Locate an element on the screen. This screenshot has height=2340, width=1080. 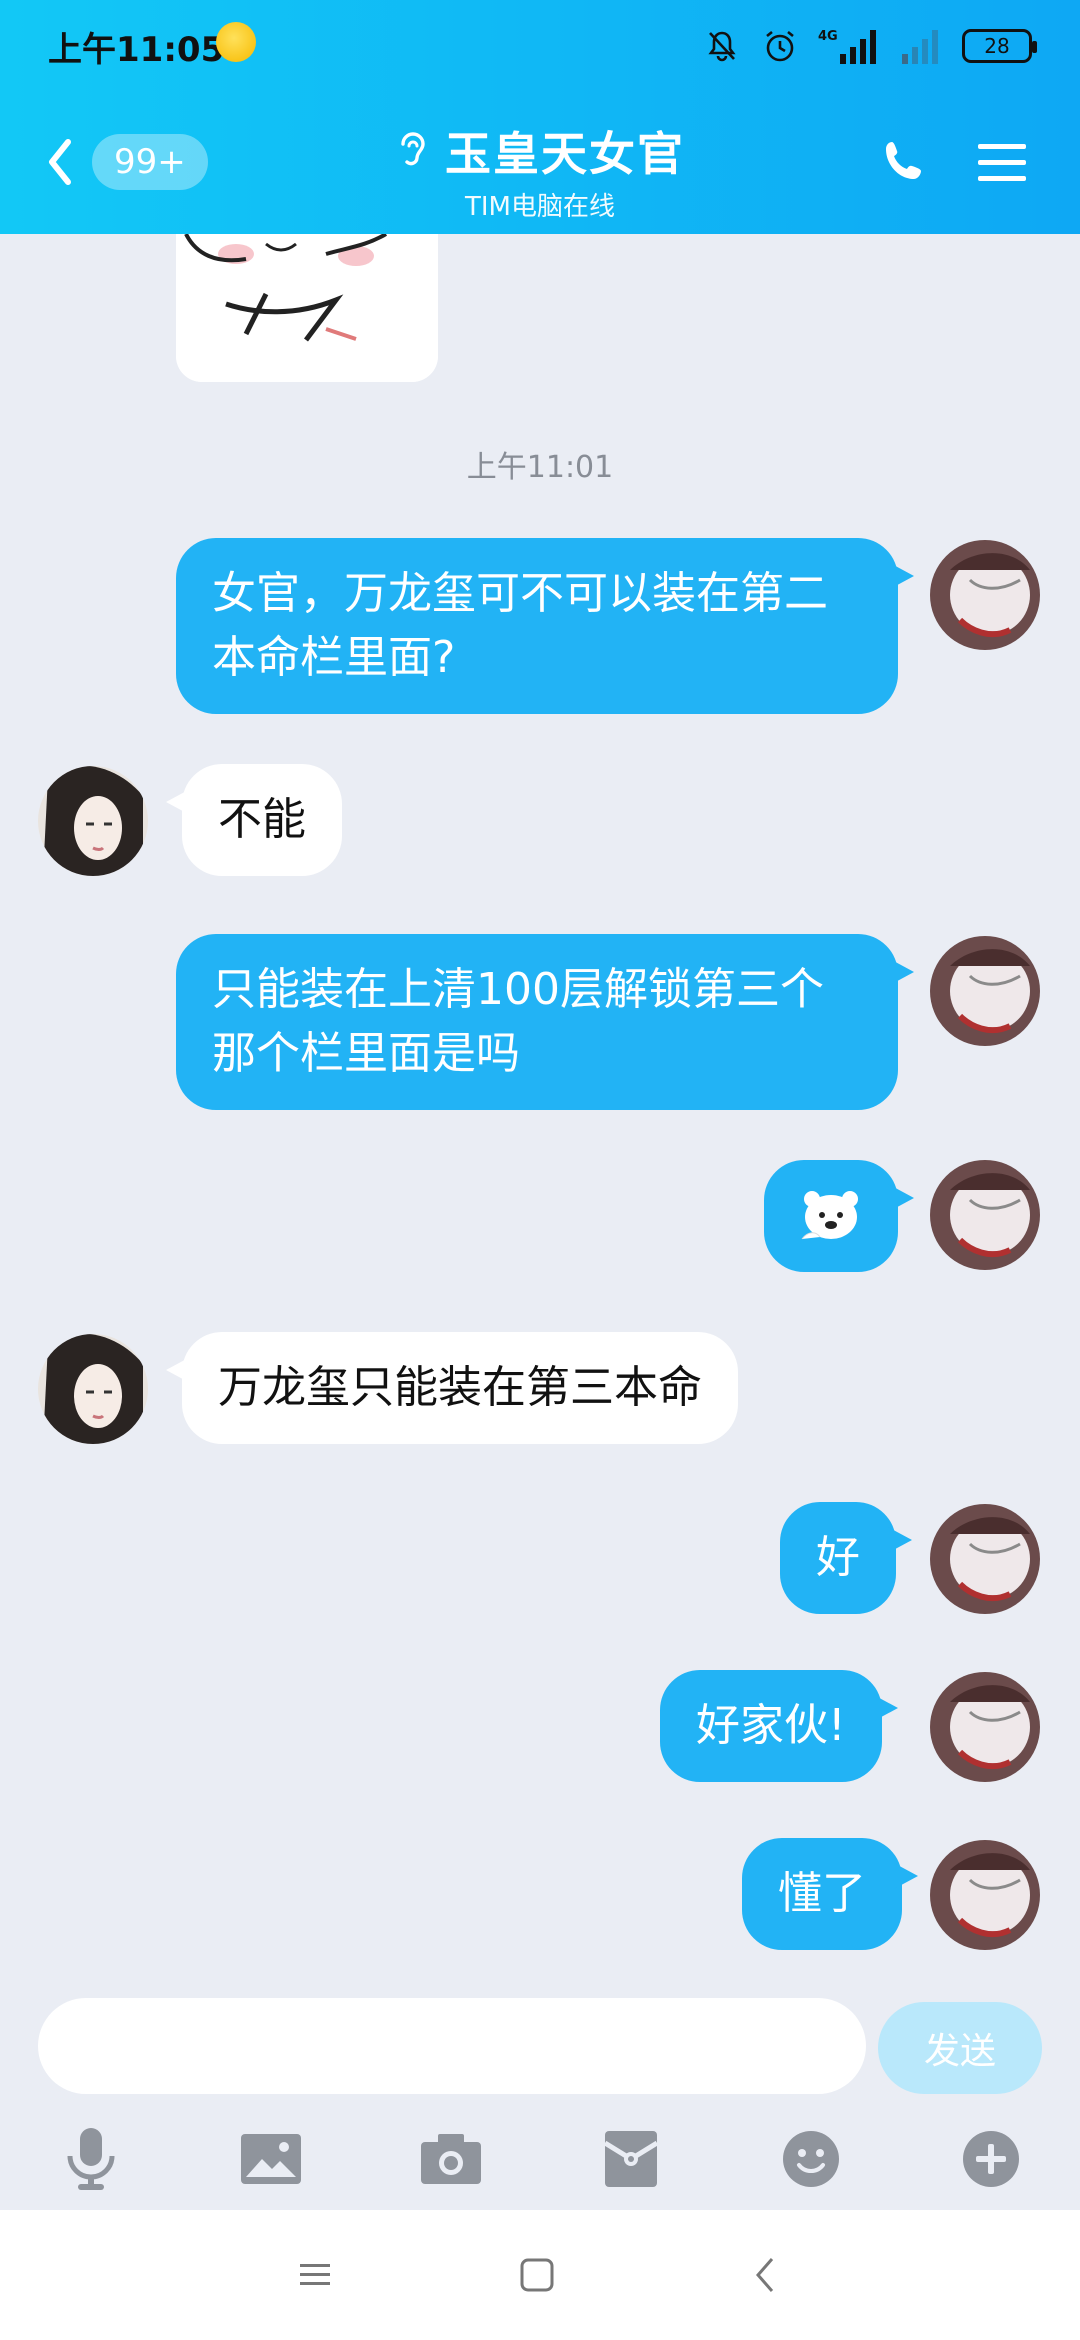
recent-apps-icon is located at coordinates (315, 2275).